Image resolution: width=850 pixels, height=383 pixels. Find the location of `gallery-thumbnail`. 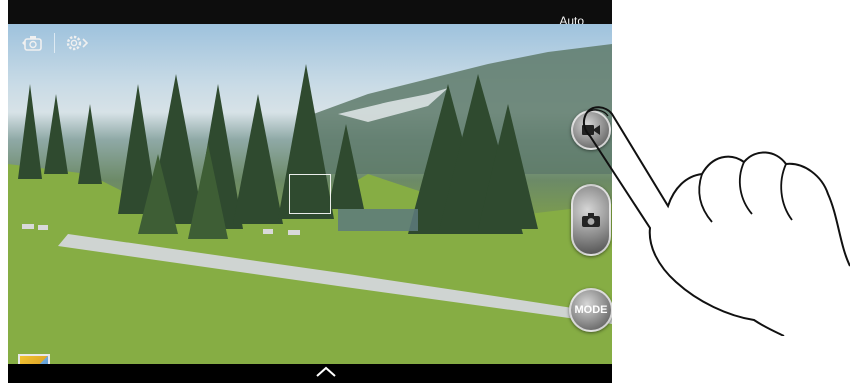

gallery-thumbnail is located at coordinates (34, 359).